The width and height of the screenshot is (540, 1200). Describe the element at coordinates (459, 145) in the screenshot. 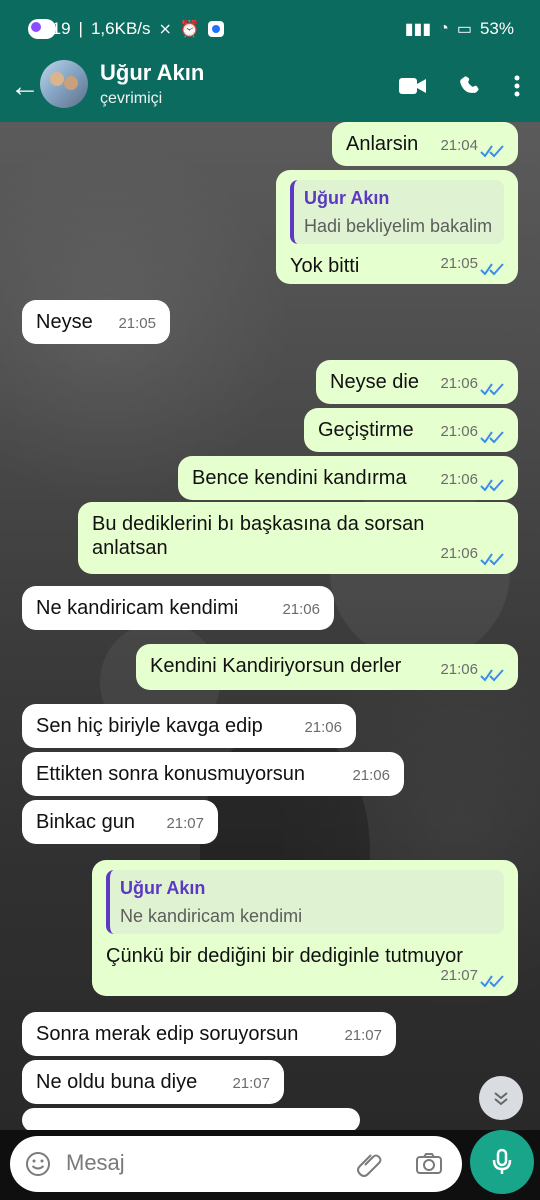

I see `message-time: 21:04` at that location.